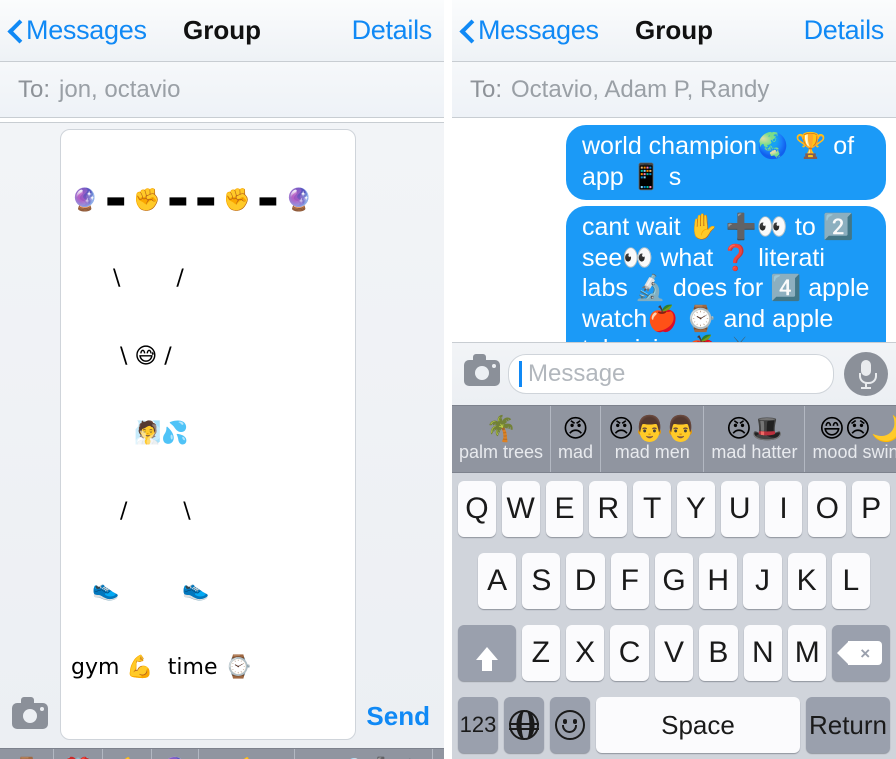 Image resolution: width=896 pixels, height=759 pixels. What do you see at coordinates (698, 725) in the screenshot?
I see `space-key: Space` at bounding box center [698, 725].